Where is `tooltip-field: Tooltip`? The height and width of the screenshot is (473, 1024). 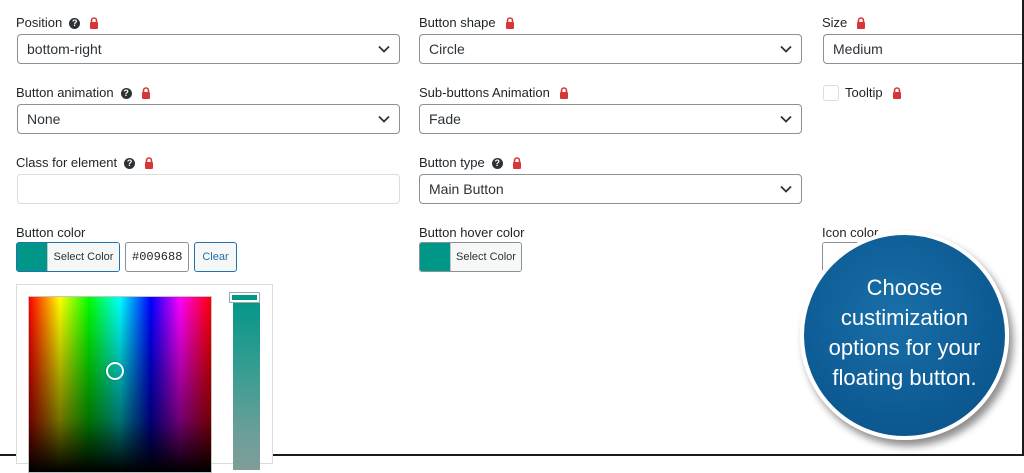 tooltip-field: Tooltip is located at coordinates (873, 93).